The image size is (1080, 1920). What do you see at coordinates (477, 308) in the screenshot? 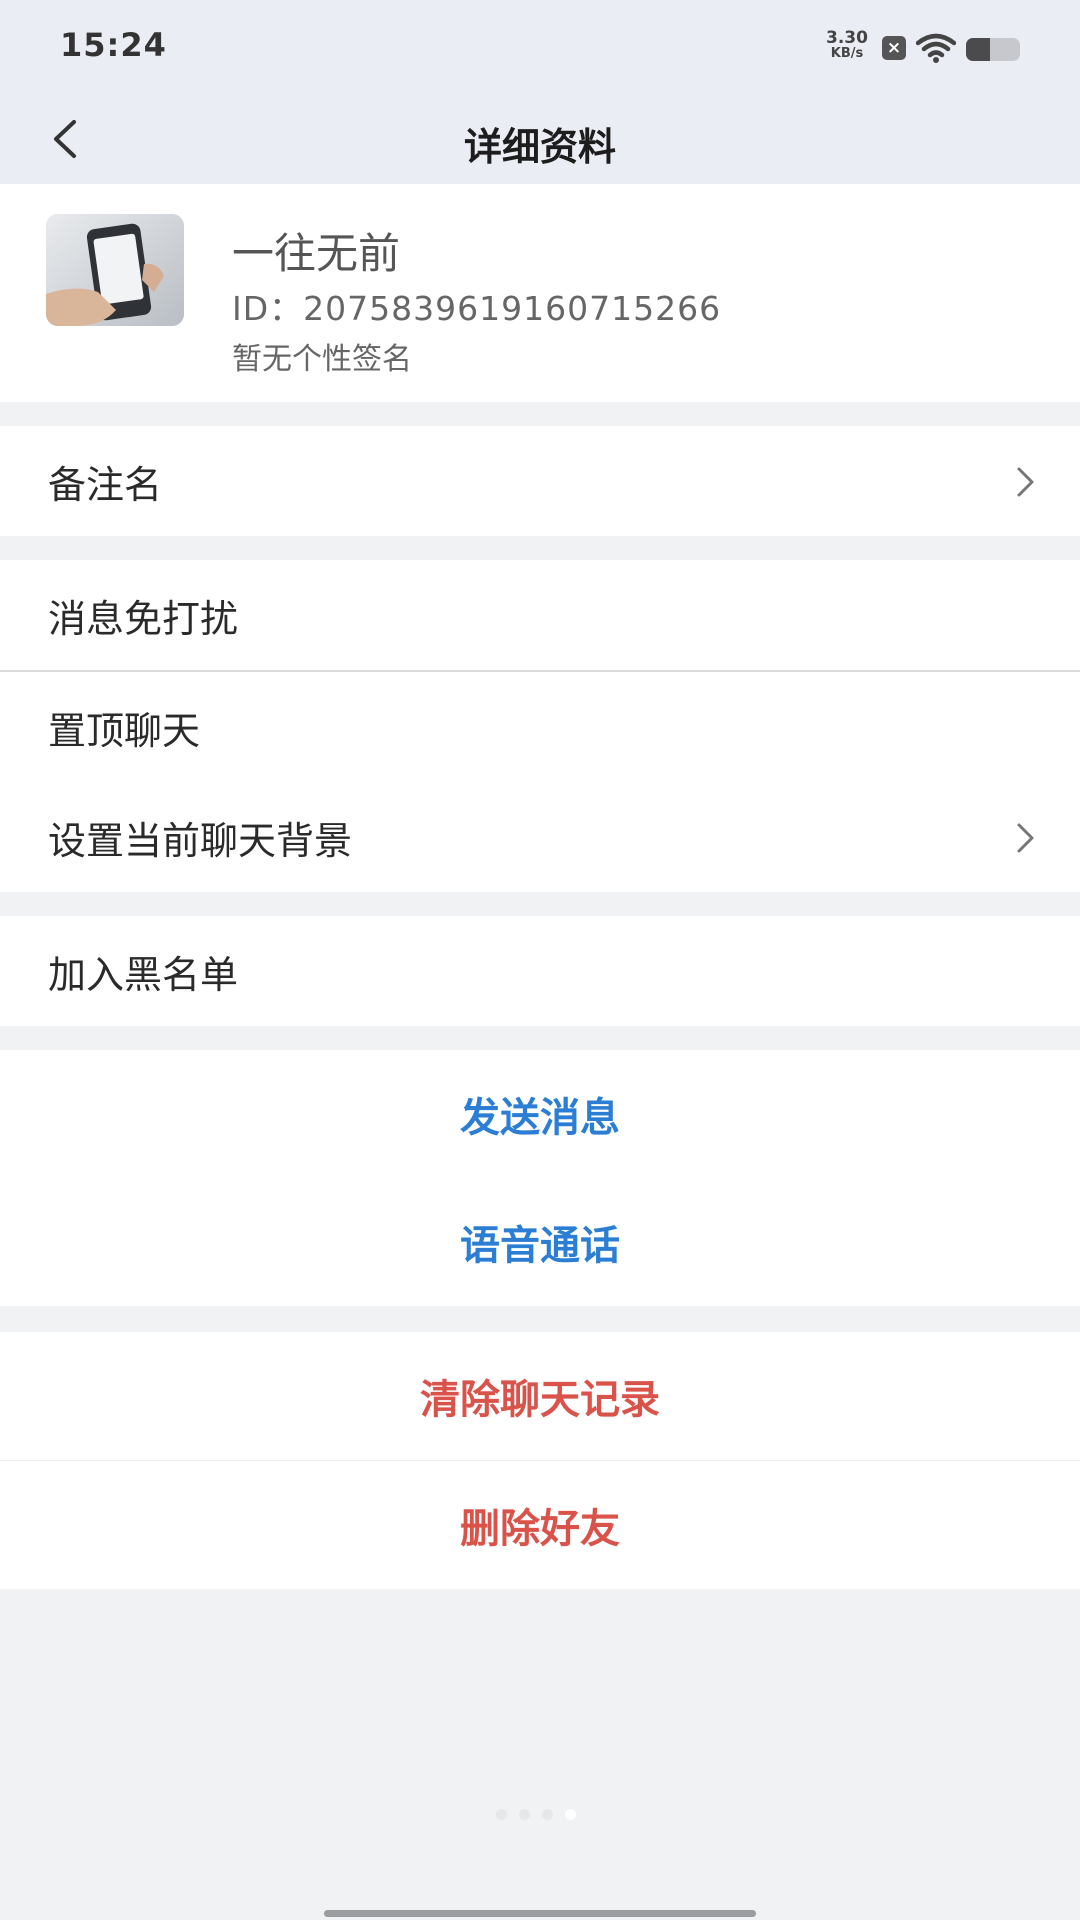
I see `profile-id: ID：2075839619160715266` at bounding box center [477, 308].